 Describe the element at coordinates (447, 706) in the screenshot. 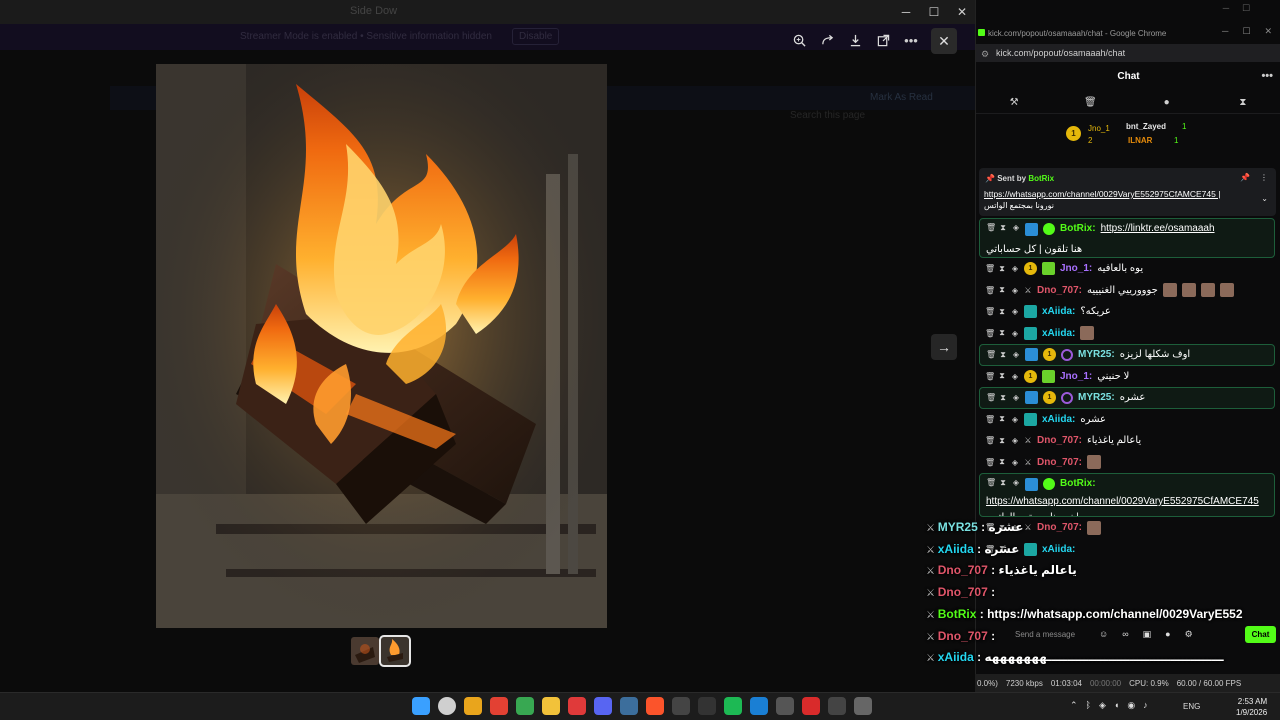

I see `search-icon` at that location.